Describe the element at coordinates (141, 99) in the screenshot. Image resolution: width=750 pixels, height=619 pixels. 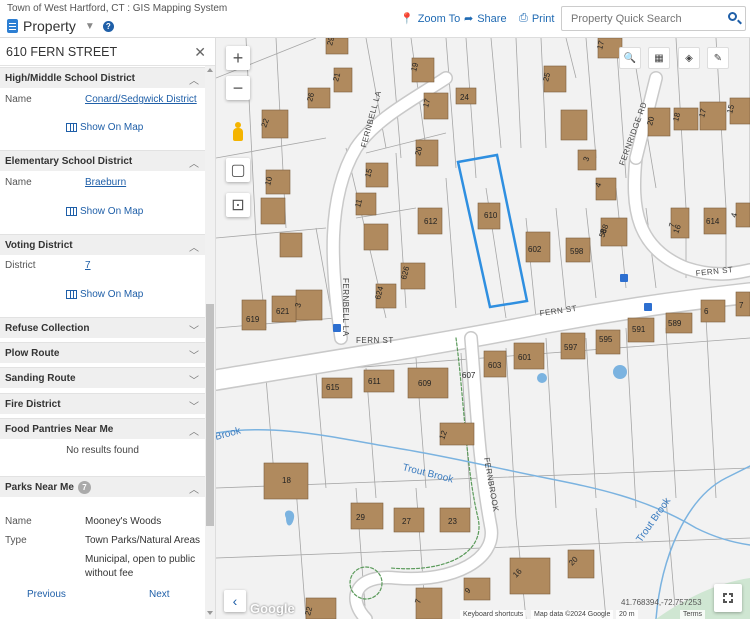
I see `high-middle-link: Conard/Sedgwick District` at that location.